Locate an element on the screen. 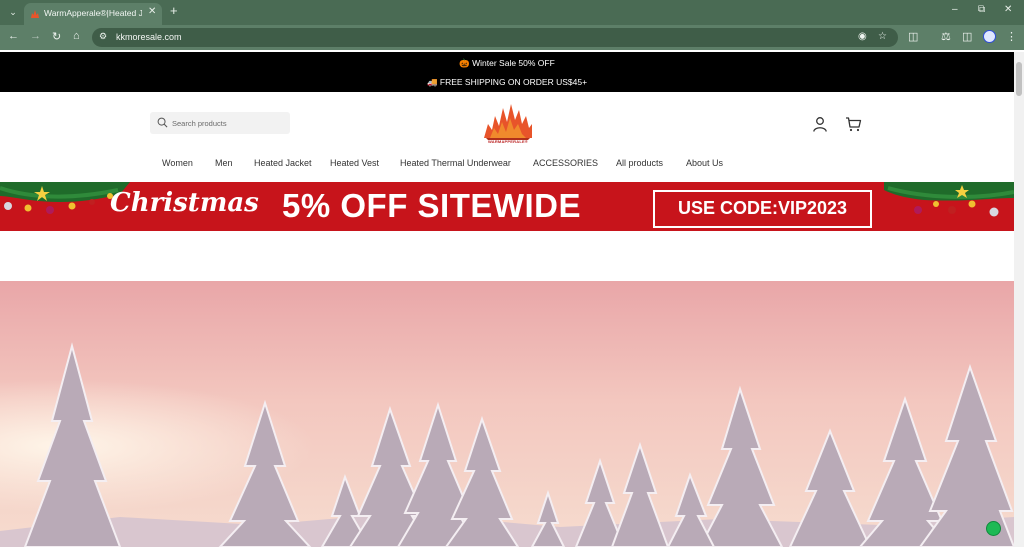 This screenshot has width=1024, height=547. minimize-icon: – is located at coordinates (955, 9).